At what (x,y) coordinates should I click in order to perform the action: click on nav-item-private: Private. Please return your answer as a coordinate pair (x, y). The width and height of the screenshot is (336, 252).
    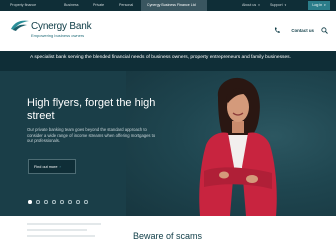
    Looking at the image, I should click on (95, 5).